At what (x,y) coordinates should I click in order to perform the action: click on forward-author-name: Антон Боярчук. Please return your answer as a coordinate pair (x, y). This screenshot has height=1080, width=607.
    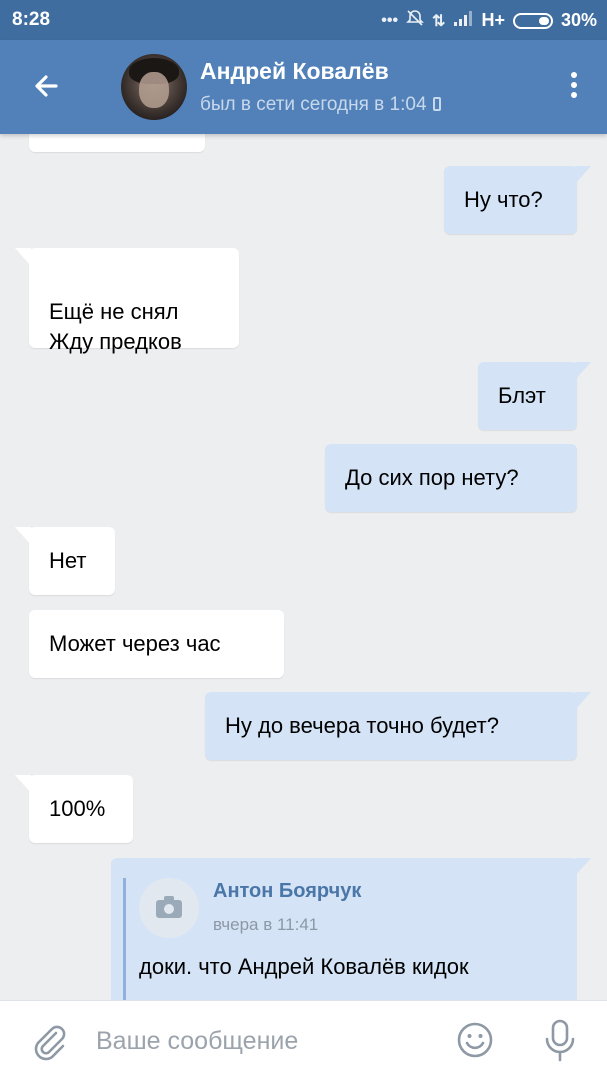
    Looking at the image, I should click on (287, 891).